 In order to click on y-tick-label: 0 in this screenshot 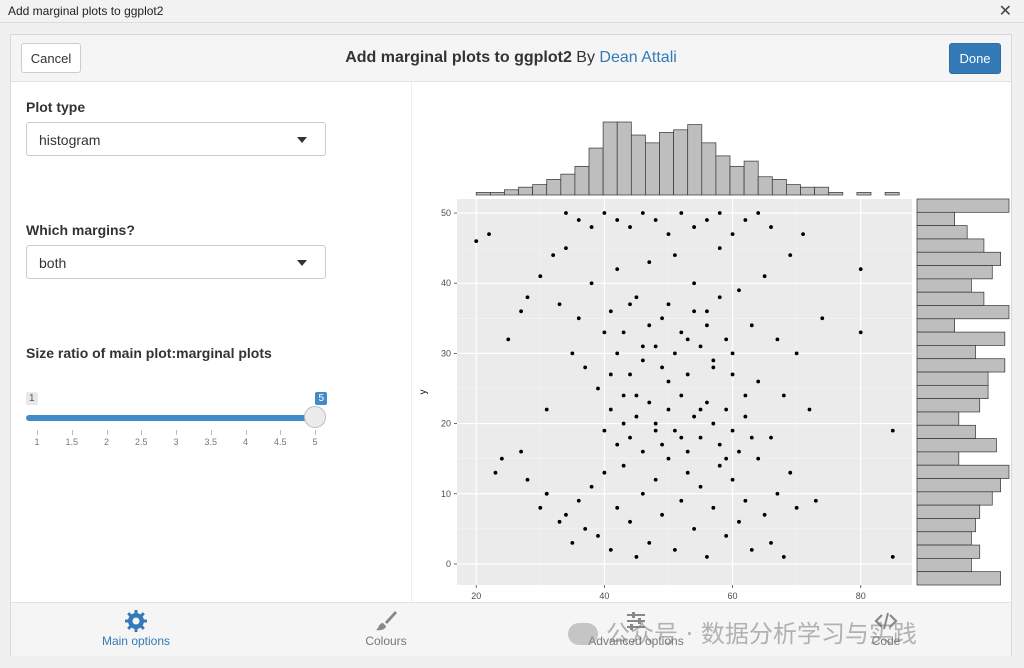, I will do `click(448, 564)`.